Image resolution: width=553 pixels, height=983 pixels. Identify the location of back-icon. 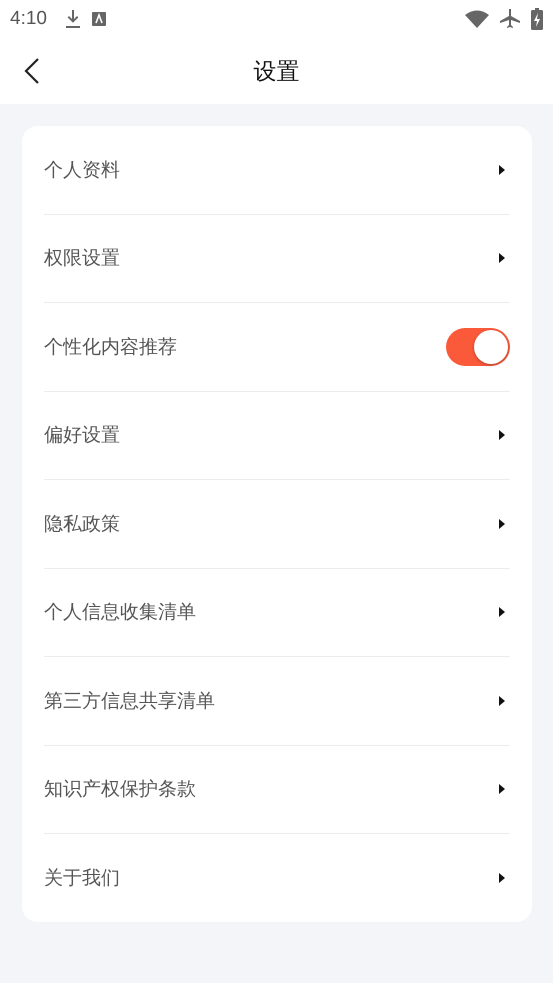
(32, 71).